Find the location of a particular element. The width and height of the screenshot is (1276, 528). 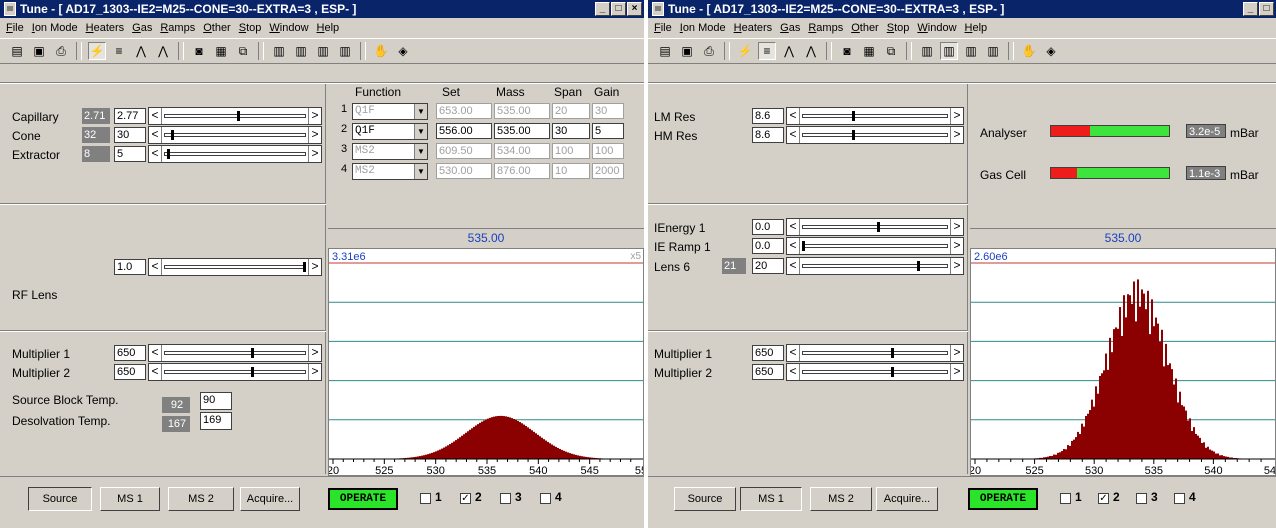

lm-res-input: 8.6 is located at coordinates (768, 116).